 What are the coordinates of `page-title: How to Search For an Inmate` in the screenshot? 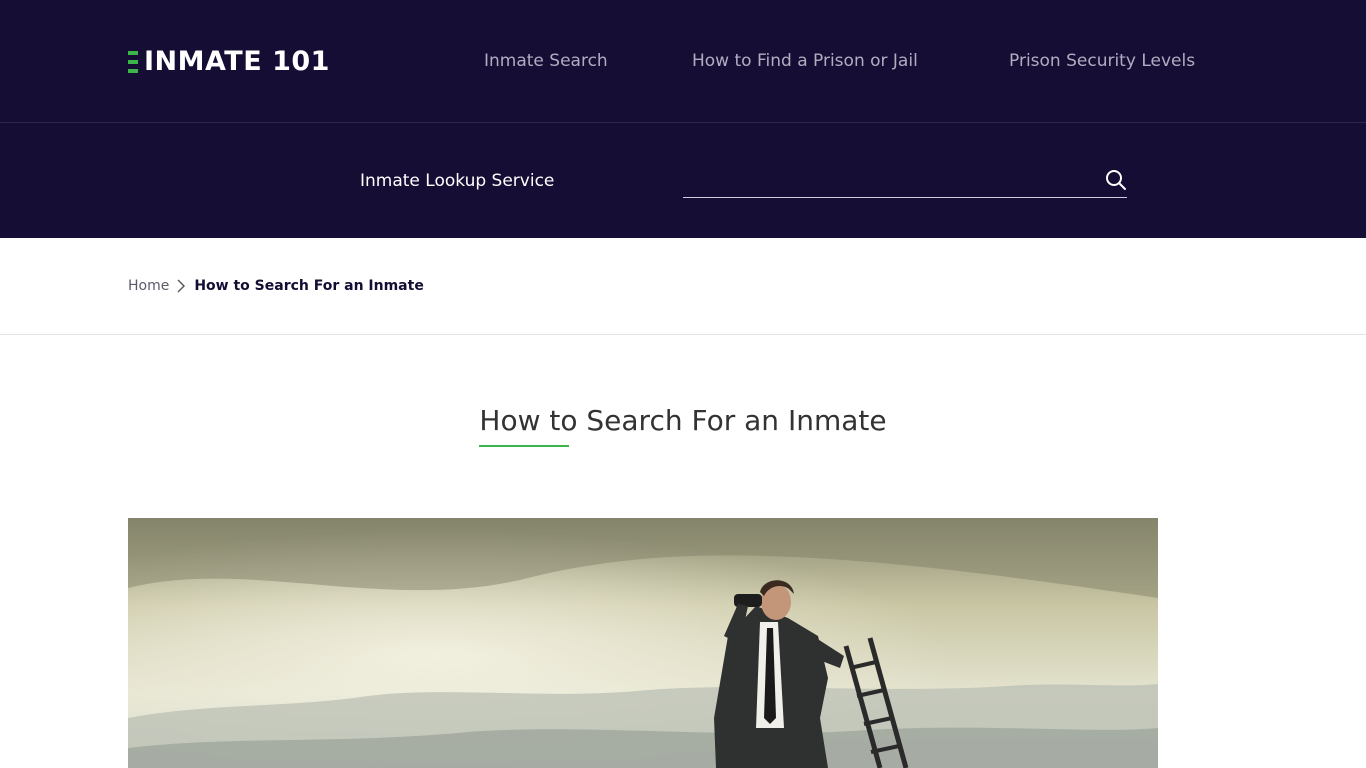 It's located at (683, 420).